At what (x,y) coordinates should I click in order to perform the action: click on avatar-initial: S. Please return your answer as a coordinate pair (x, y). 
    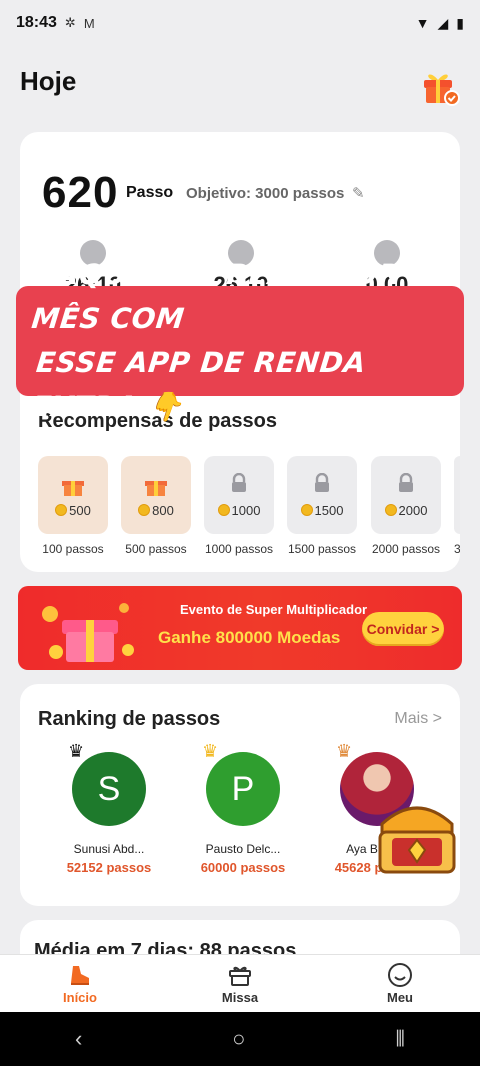
    Looking at the image, I should click on (109, 788).